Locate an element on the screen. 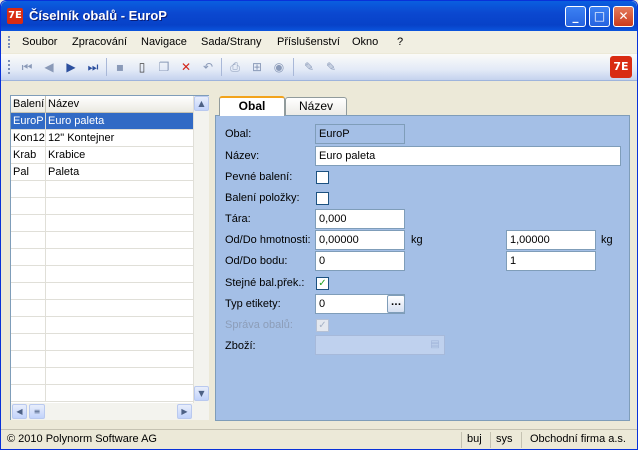 This screenshot has height=450, width=638. first-record-icon: ⏮ is located at coordinates (27, 67).